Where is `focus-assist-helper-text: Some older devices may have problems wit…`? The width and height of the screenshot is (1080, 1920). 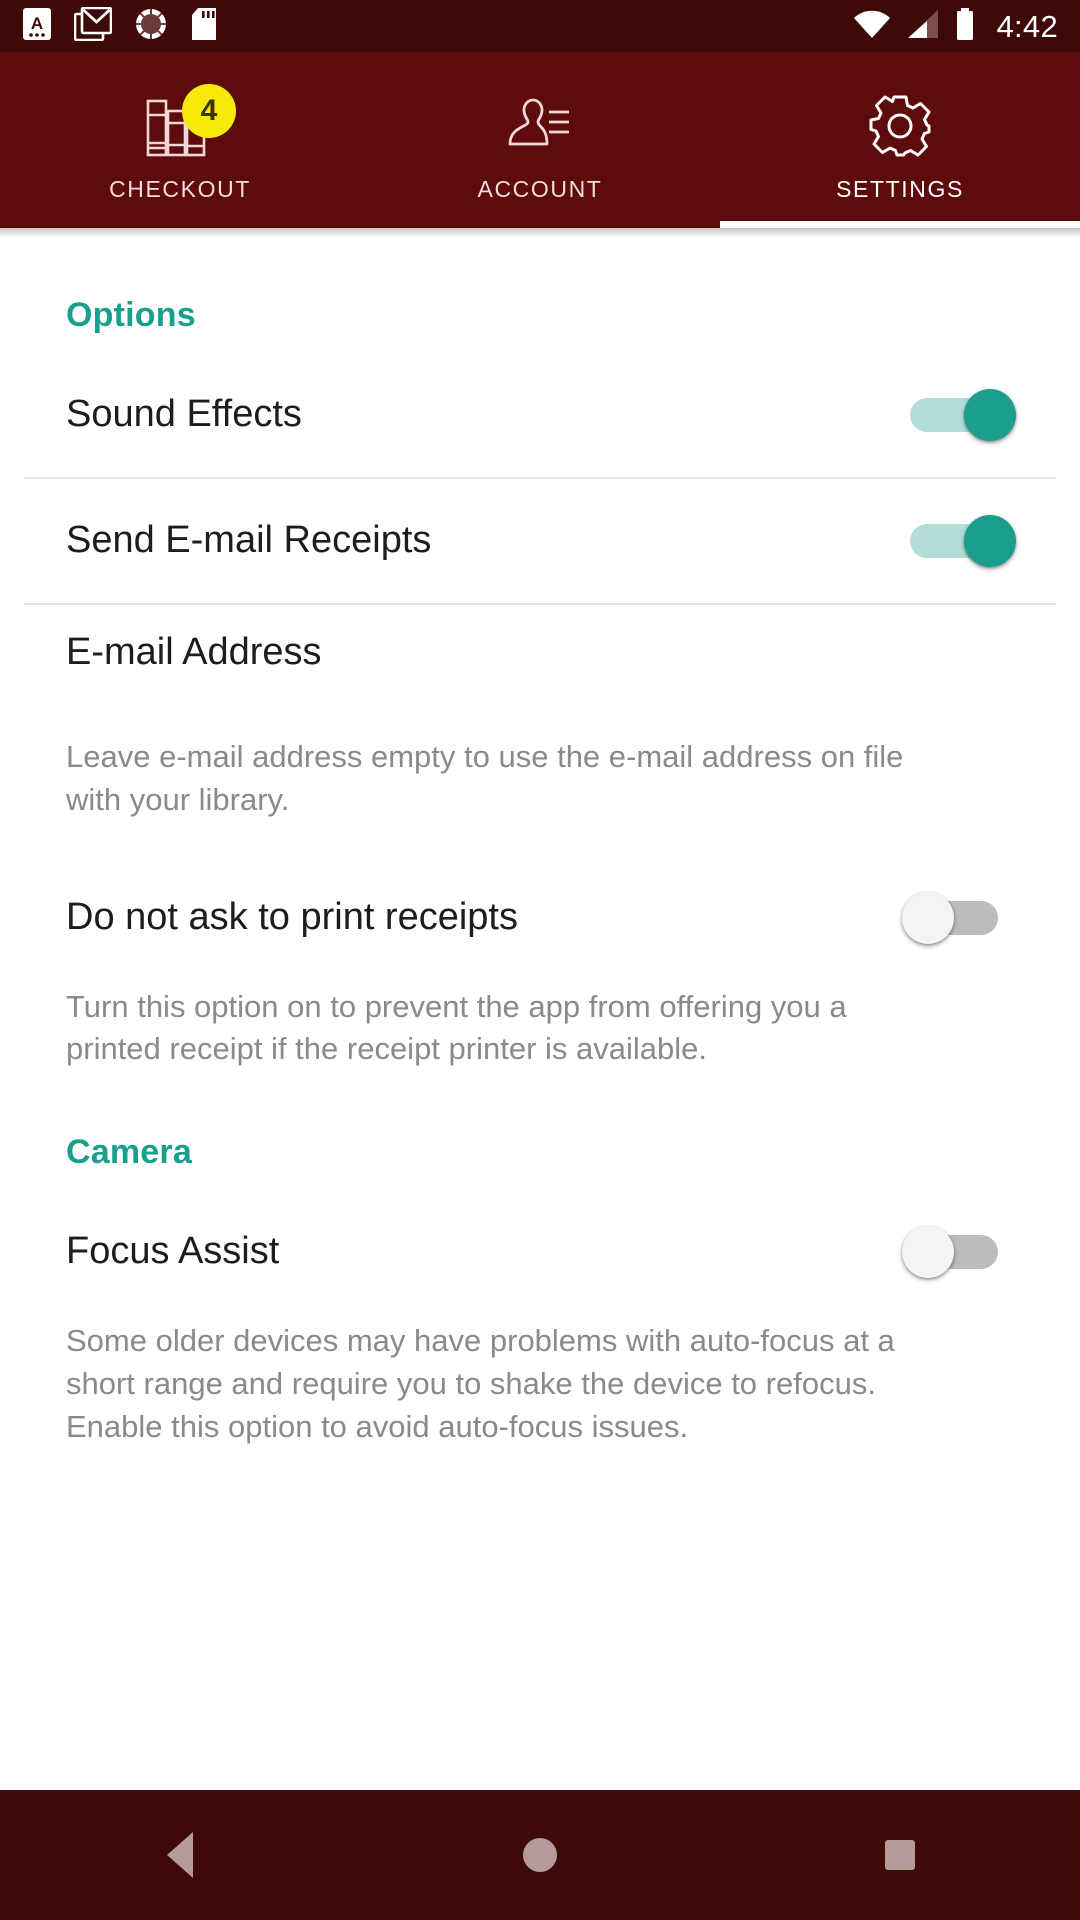 focus-assist-helper-text: Some older devices may have problems wit… is located at coordinates (480, 1383).